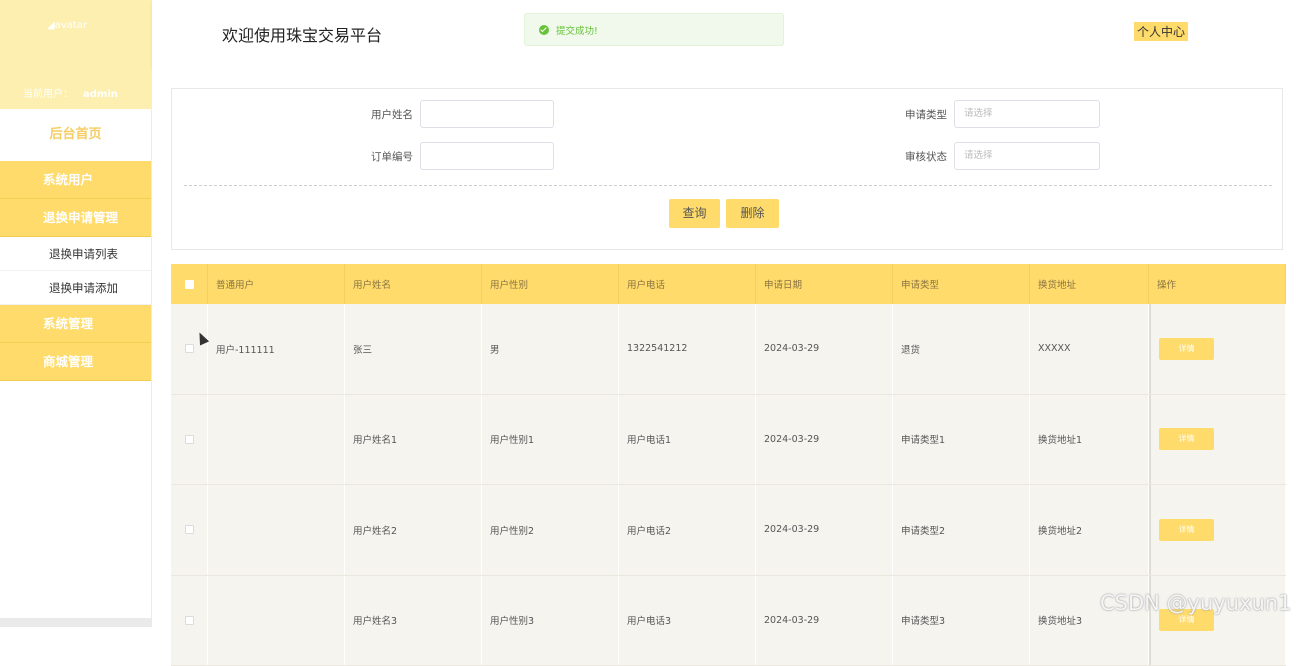 This screenshot has width=1304, height=666. What do you see at coordinates (687, 530) in the screenshot?
I see `table-cell: 用户电话2` at bounding box center [687, 530].